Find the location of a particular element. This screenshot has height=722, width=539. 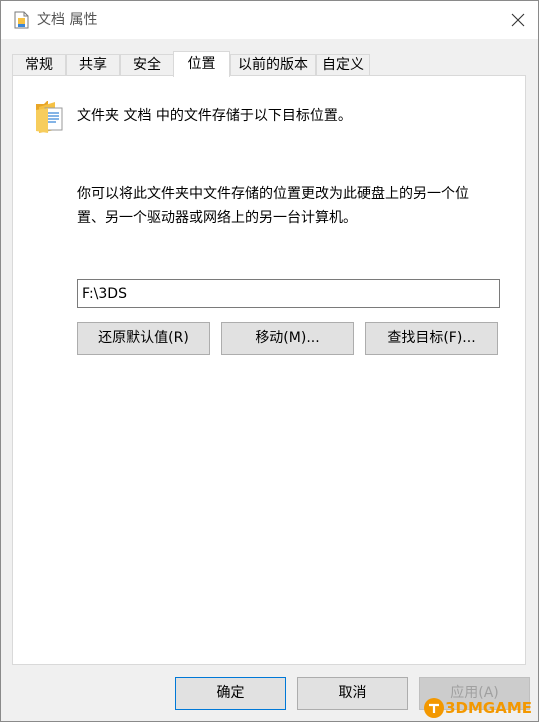

path-input is located at coordinates (288, 293).